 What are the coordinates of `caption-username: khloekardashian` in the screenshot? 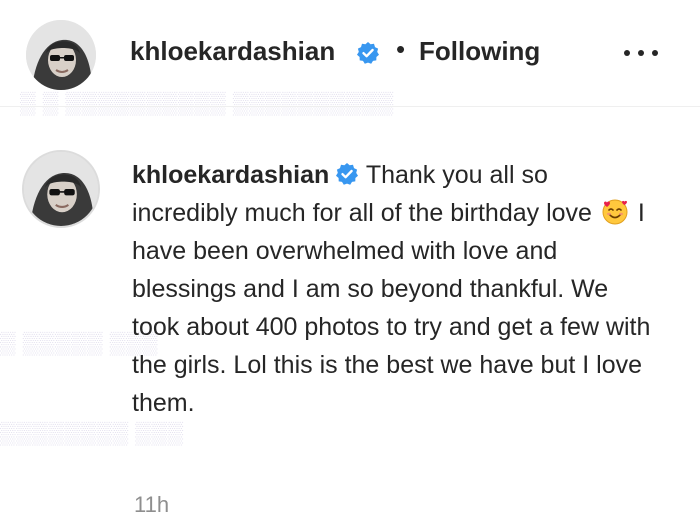 It's located at (230, 175).